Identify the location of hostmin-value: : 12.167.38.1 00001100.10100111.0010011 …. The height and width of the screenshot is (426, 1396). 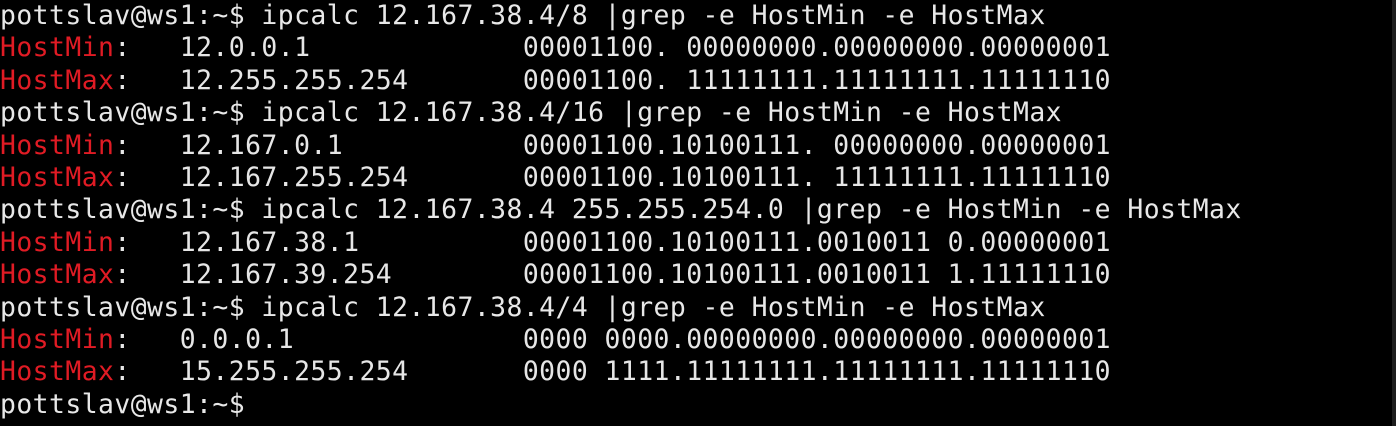
(613, 242).